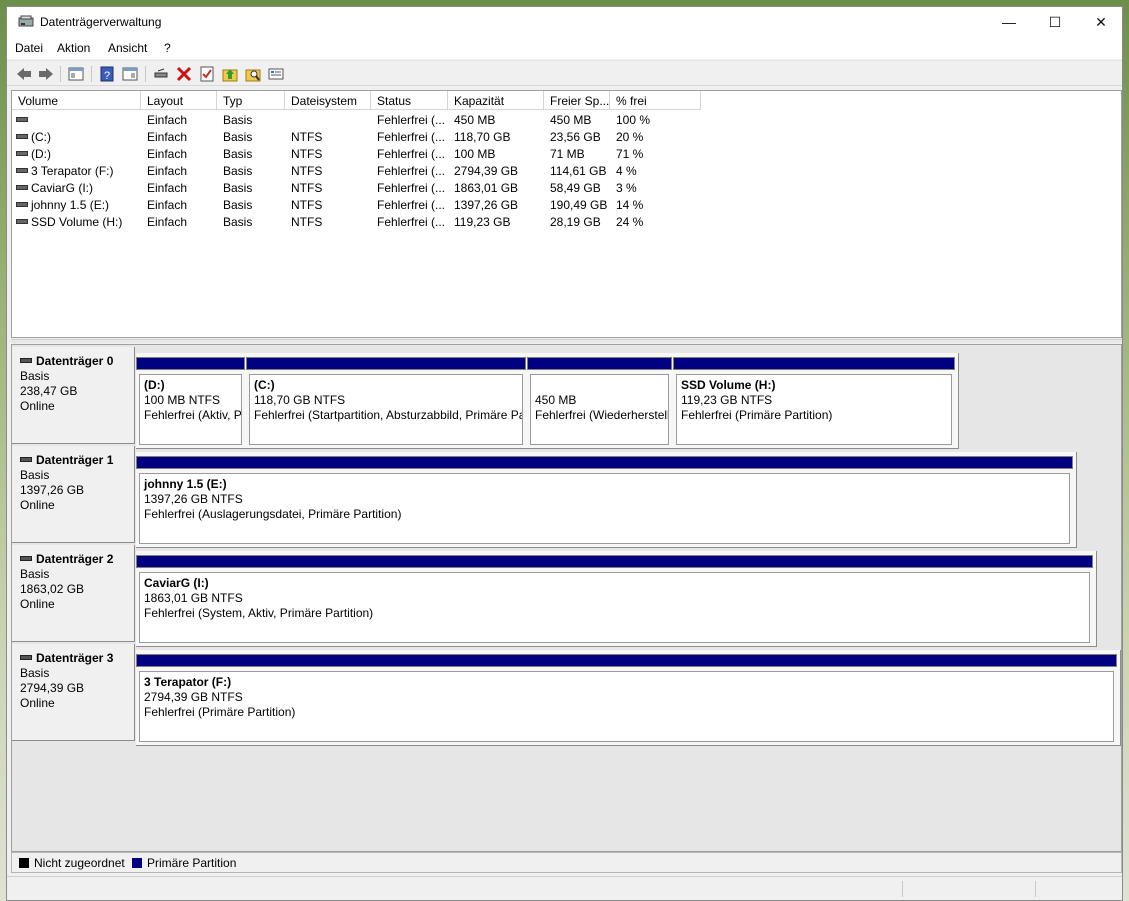 This screenshot has width=1129, height=901. Describe the element at coordinates (496, 100) in the screenshot. I see `col-kapazitaet: Kapazität` at that location.